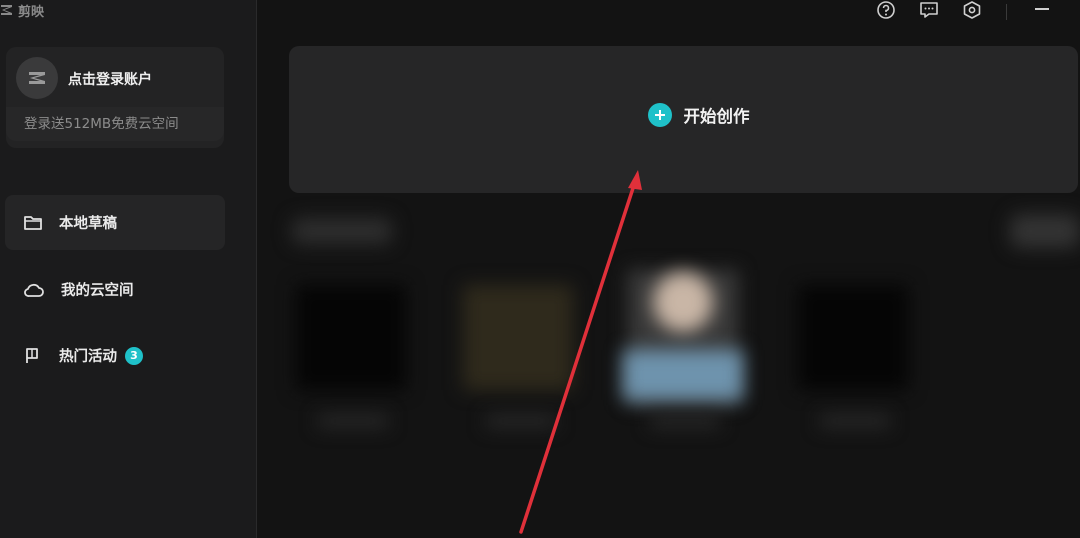  I want to click on avatar, so click(37, 78).